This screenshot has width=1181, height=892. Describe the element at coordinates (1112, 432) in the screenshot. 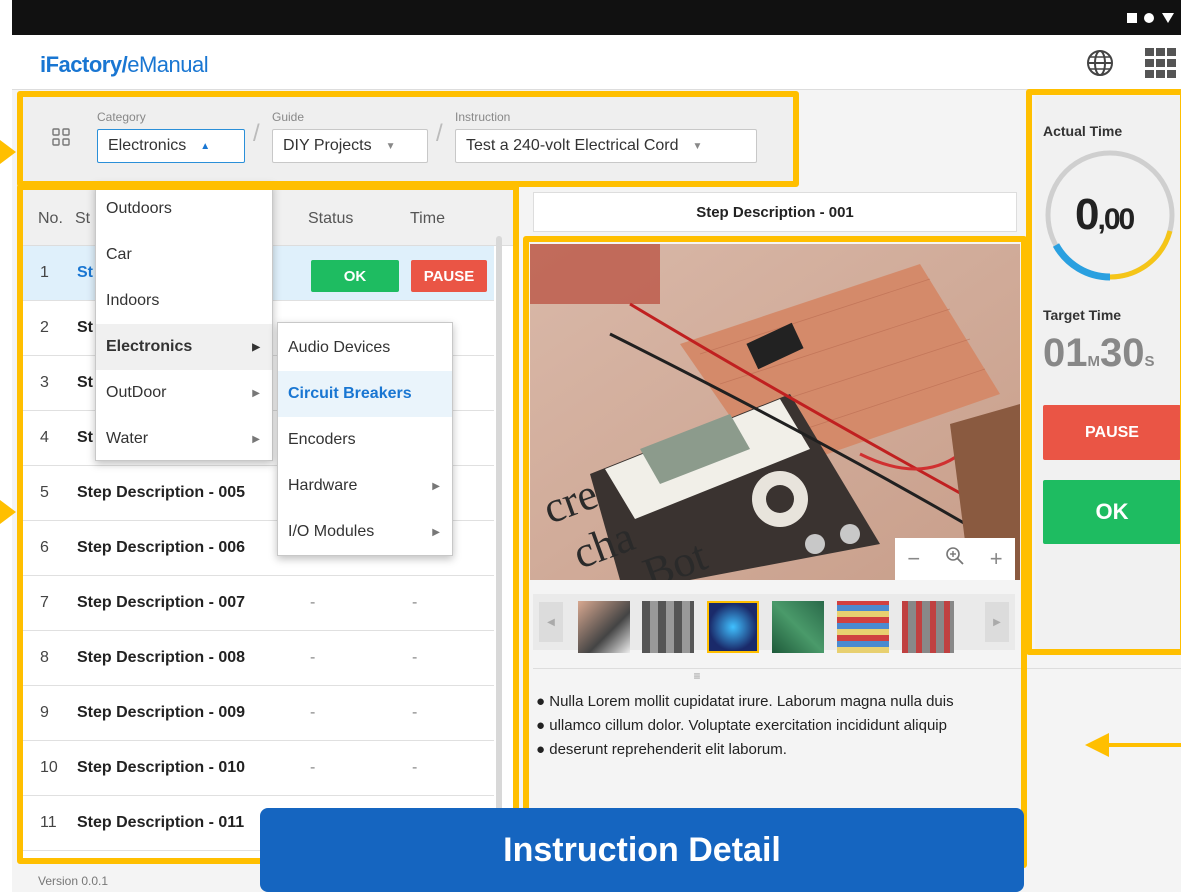

I see `timer-pause-button: PAUSE` at that location.